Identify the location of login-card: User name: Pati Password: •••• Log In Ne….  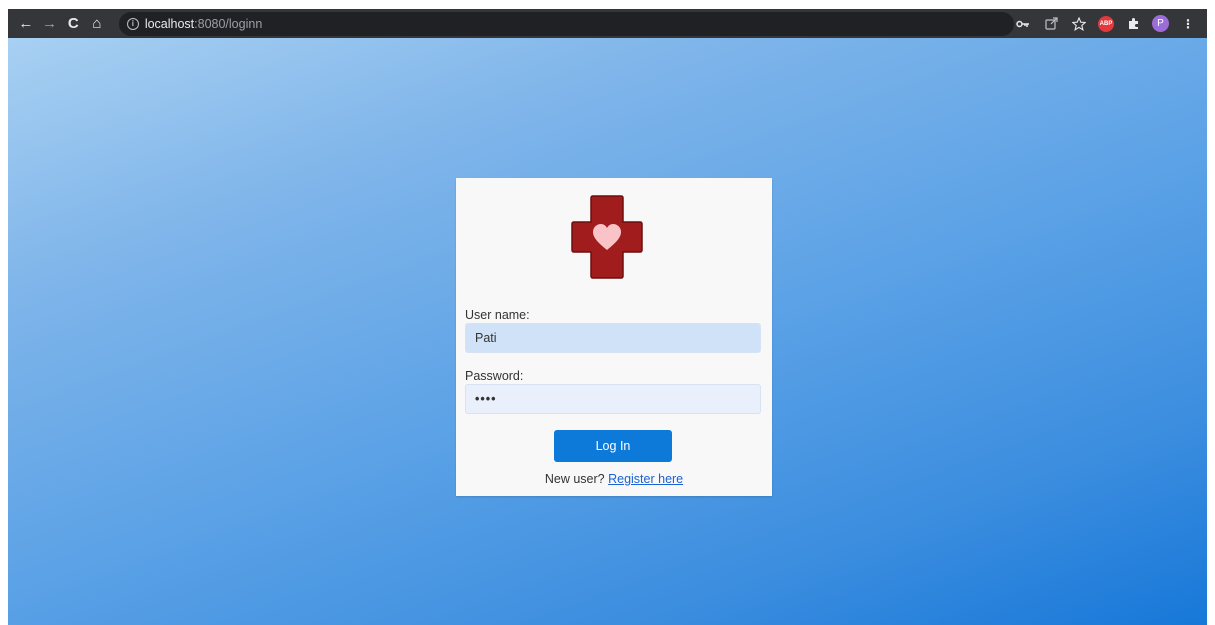
(614, 337).